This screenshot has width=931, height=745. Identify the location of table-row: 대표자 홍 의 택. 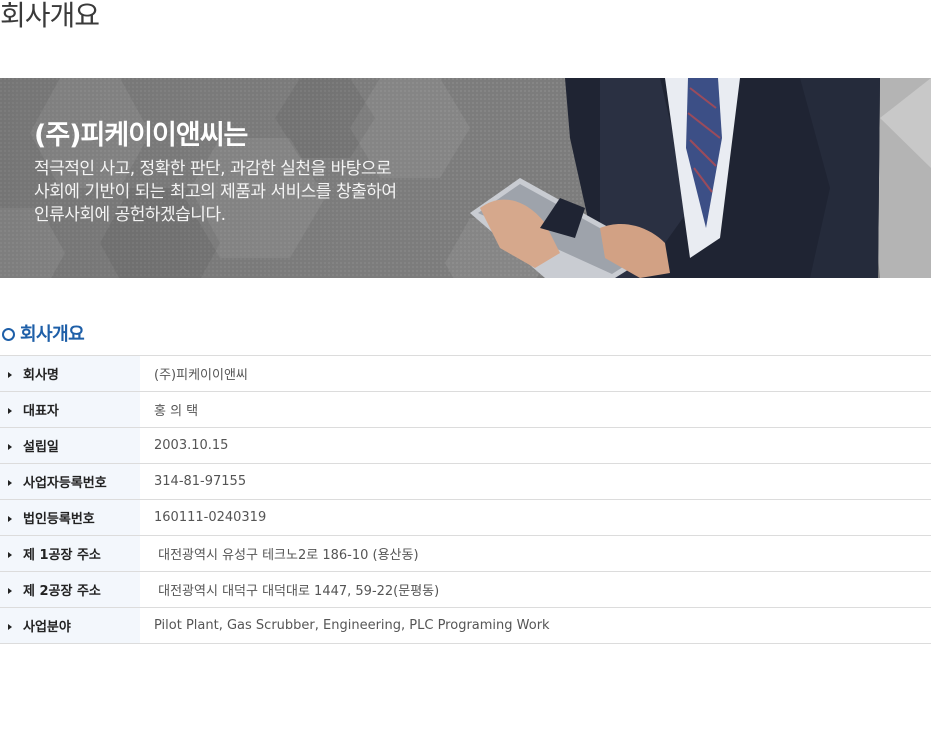
(465, 409).